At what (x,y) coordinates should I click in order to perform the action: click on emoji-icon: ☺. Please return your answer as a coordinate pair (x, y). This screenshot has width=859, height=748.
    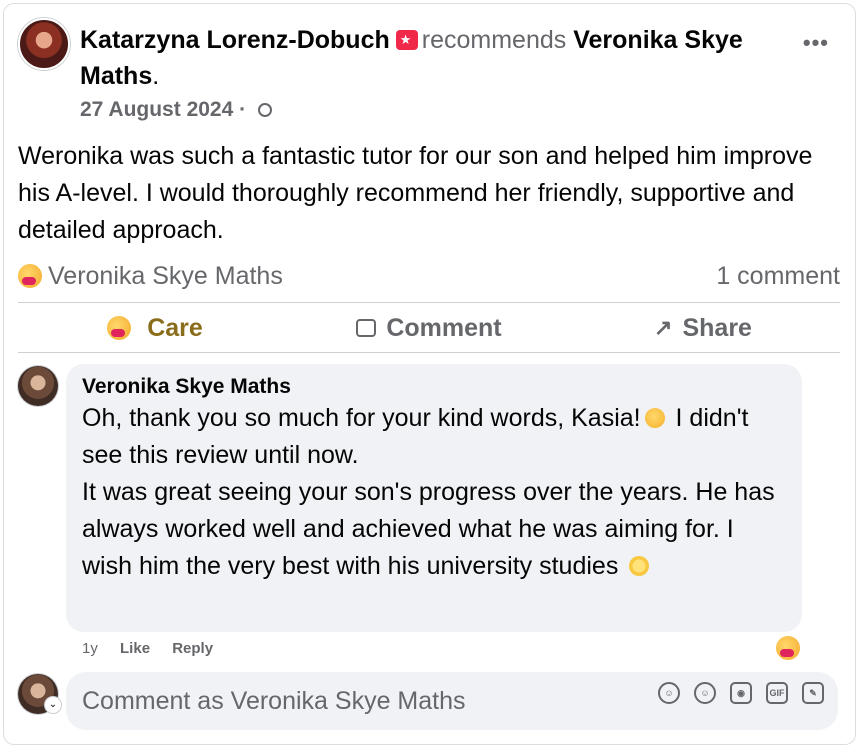
    Looking at the image, I should click on (705, 693).